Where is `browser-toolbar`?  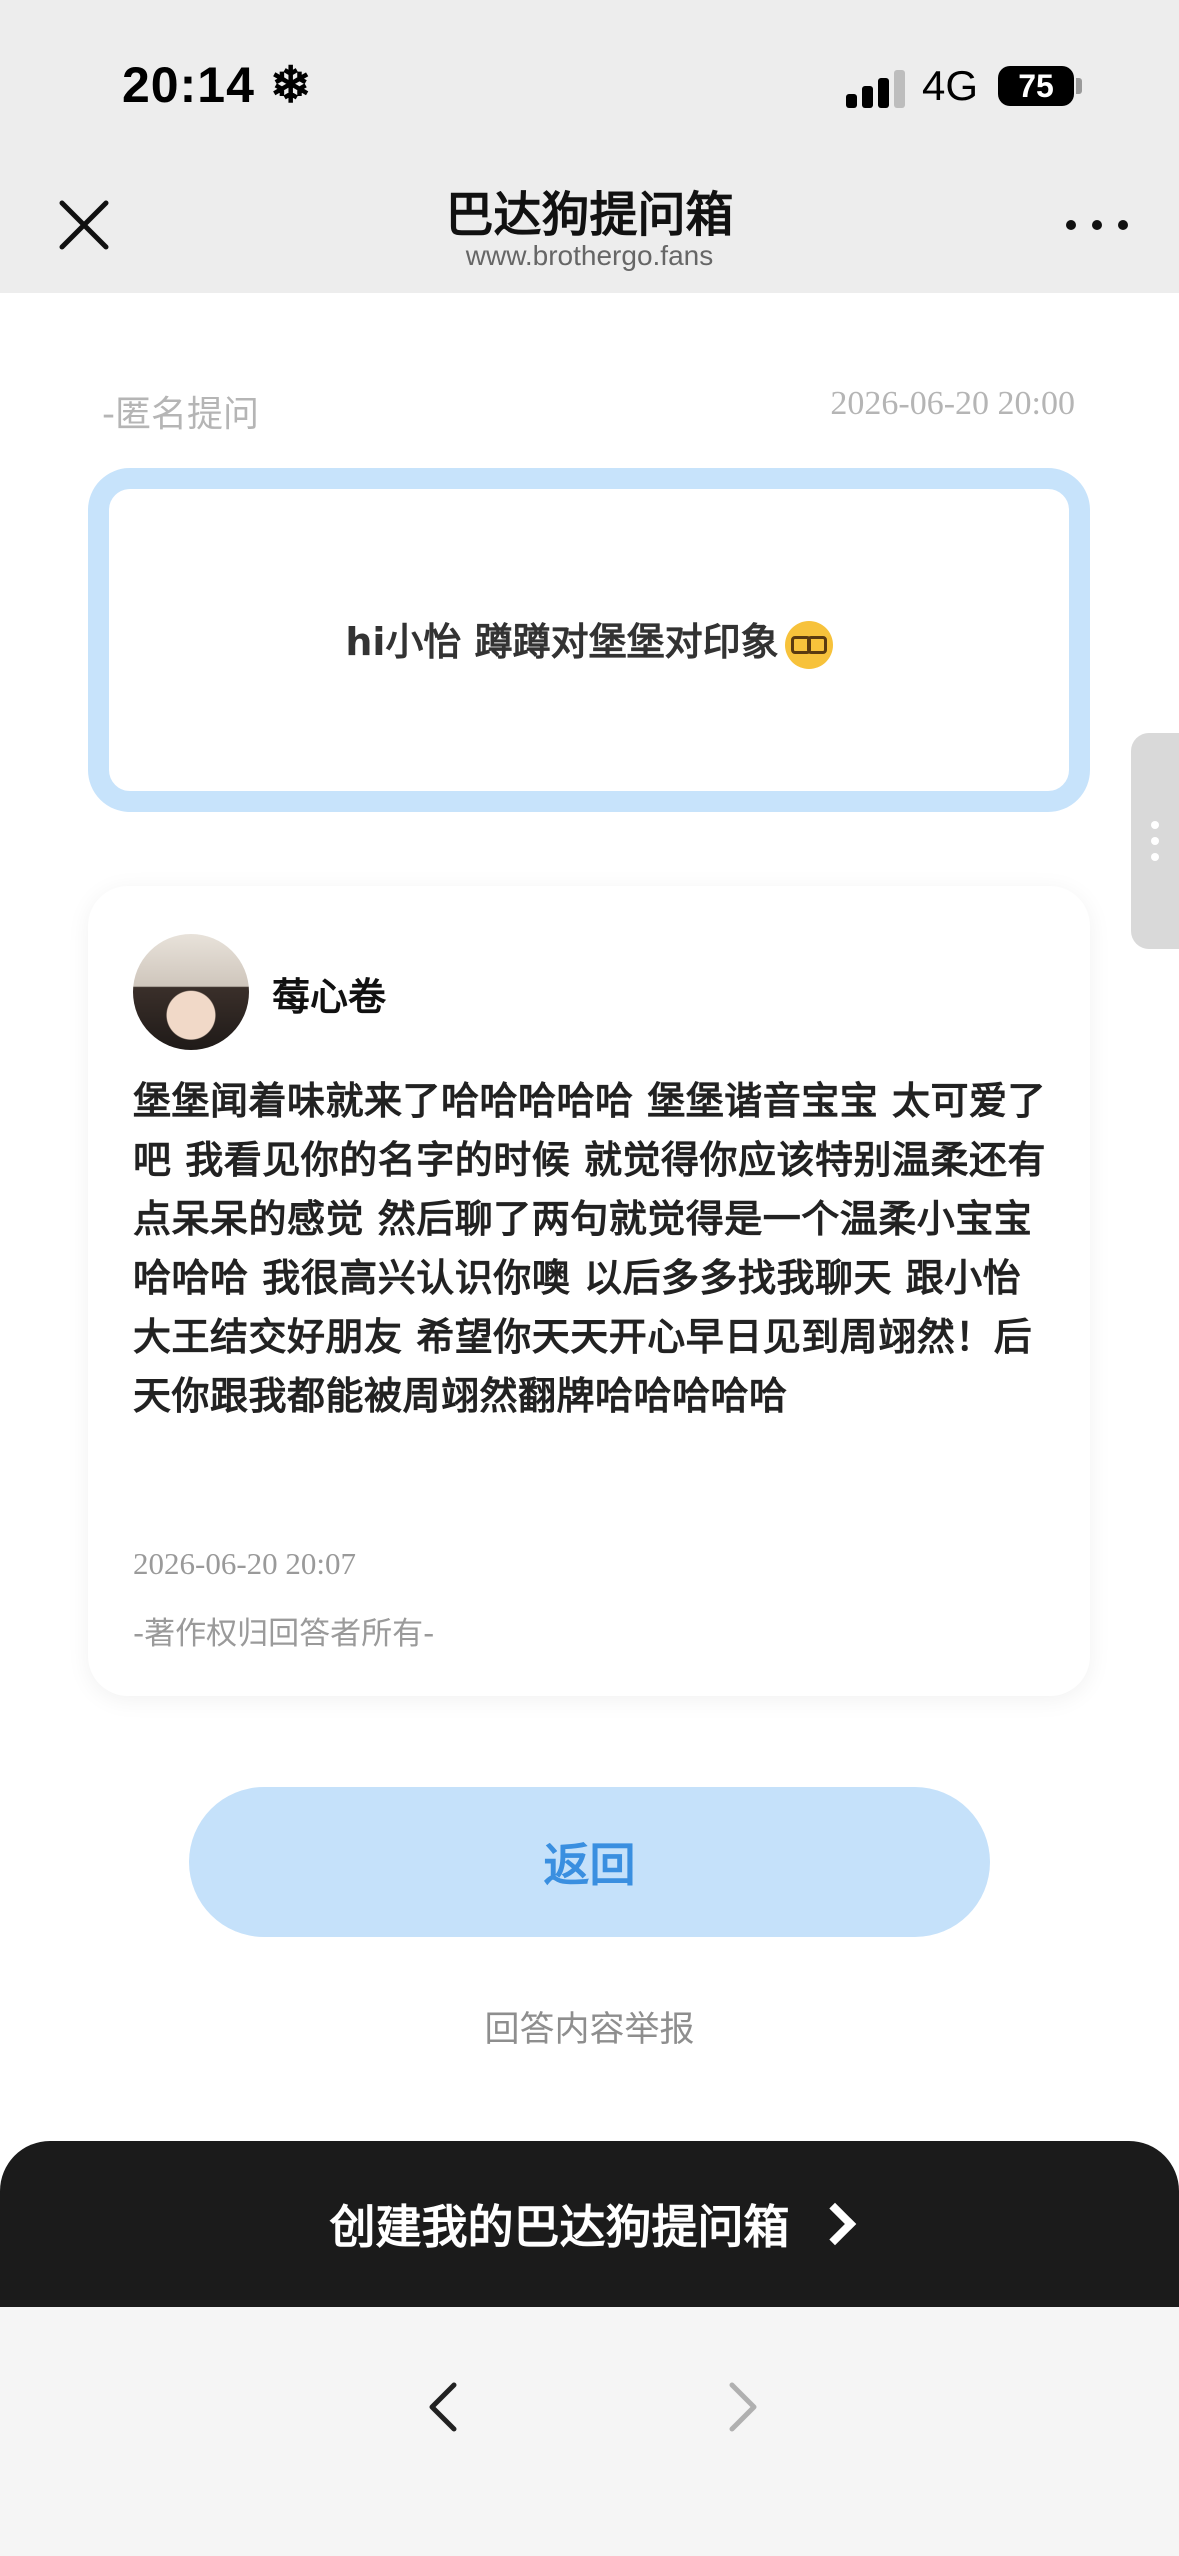
browser-toolbar is located at coordinates (589, 2431).